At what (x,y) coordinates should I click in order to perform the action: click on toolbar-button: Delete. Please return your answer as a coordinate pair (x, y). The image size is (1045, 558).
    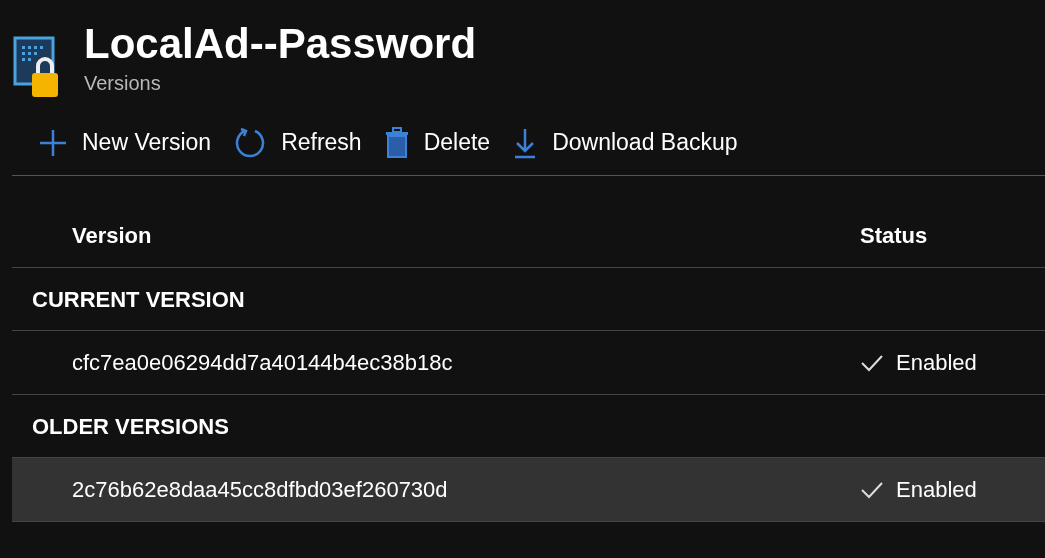
    Looking at the image, I should click on (437, 142).